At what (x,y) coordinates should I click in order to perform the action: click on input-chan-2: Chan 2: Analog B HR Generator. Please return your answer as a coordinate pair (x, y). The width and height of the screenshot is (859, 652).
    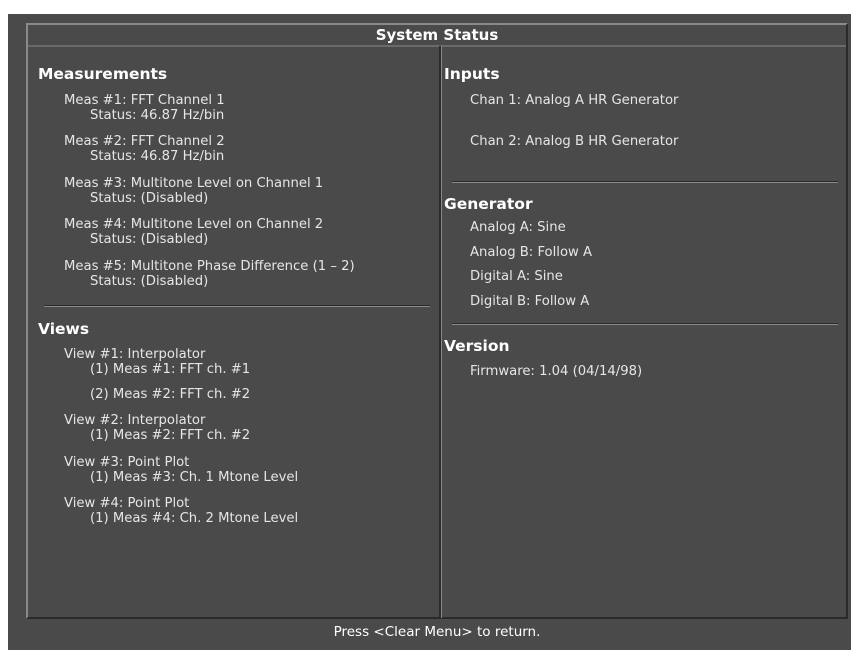
    Looking at the image, I should click on (574, 141).